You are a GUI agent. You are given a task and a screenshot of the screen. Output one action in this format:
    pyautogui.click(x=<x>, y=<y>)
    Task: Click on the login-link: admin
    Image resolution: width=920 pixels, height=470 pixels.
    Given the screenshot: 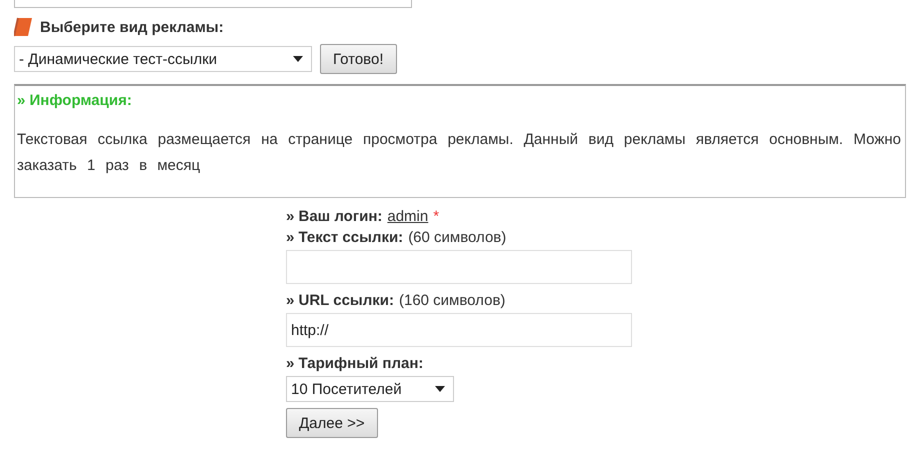 What is the action you would take?
    pyautogui.click(x=407, y=216)
    